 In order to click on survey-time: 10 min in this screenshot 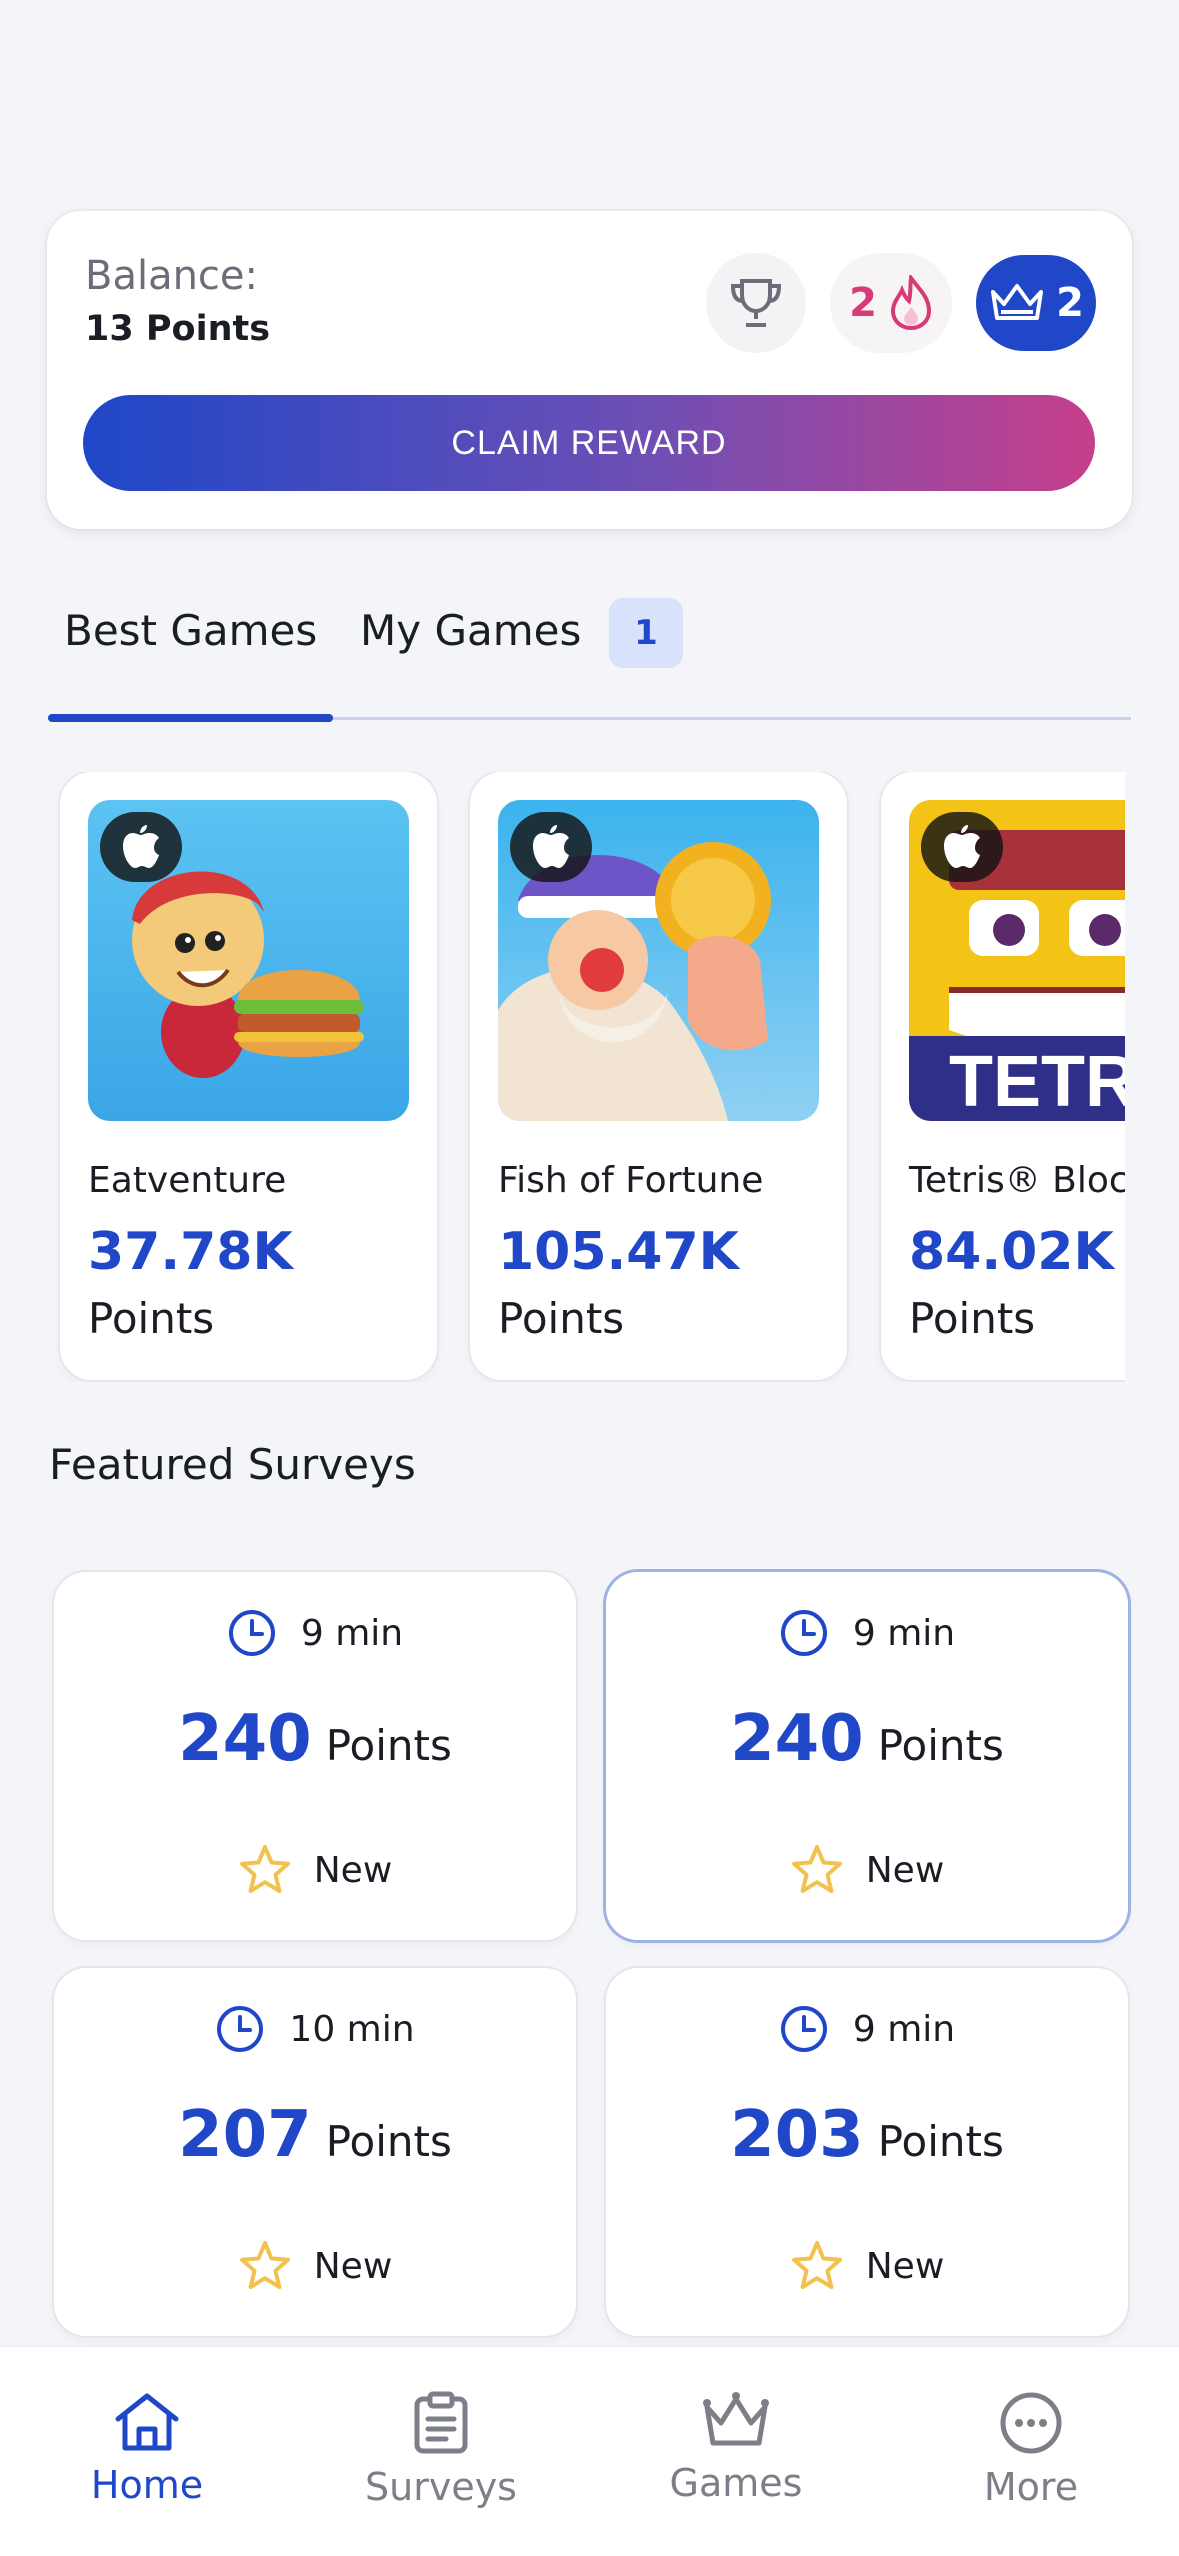, I will do `click(315, 2029)`.